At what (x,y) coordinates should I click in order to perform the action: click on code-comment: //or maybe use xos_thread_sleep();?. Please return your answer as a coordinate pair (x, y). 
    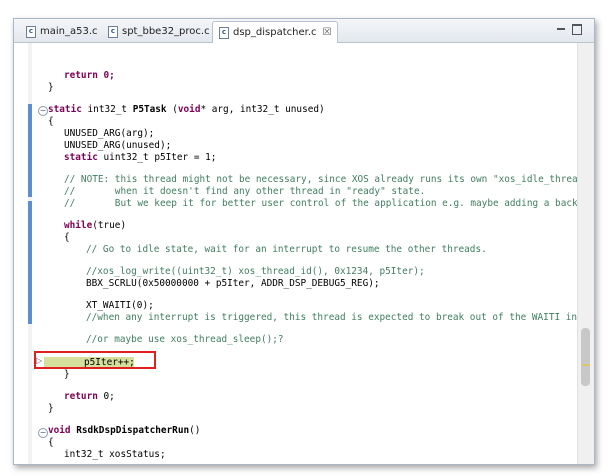
    Looking at the image, I should click on (185, 339).